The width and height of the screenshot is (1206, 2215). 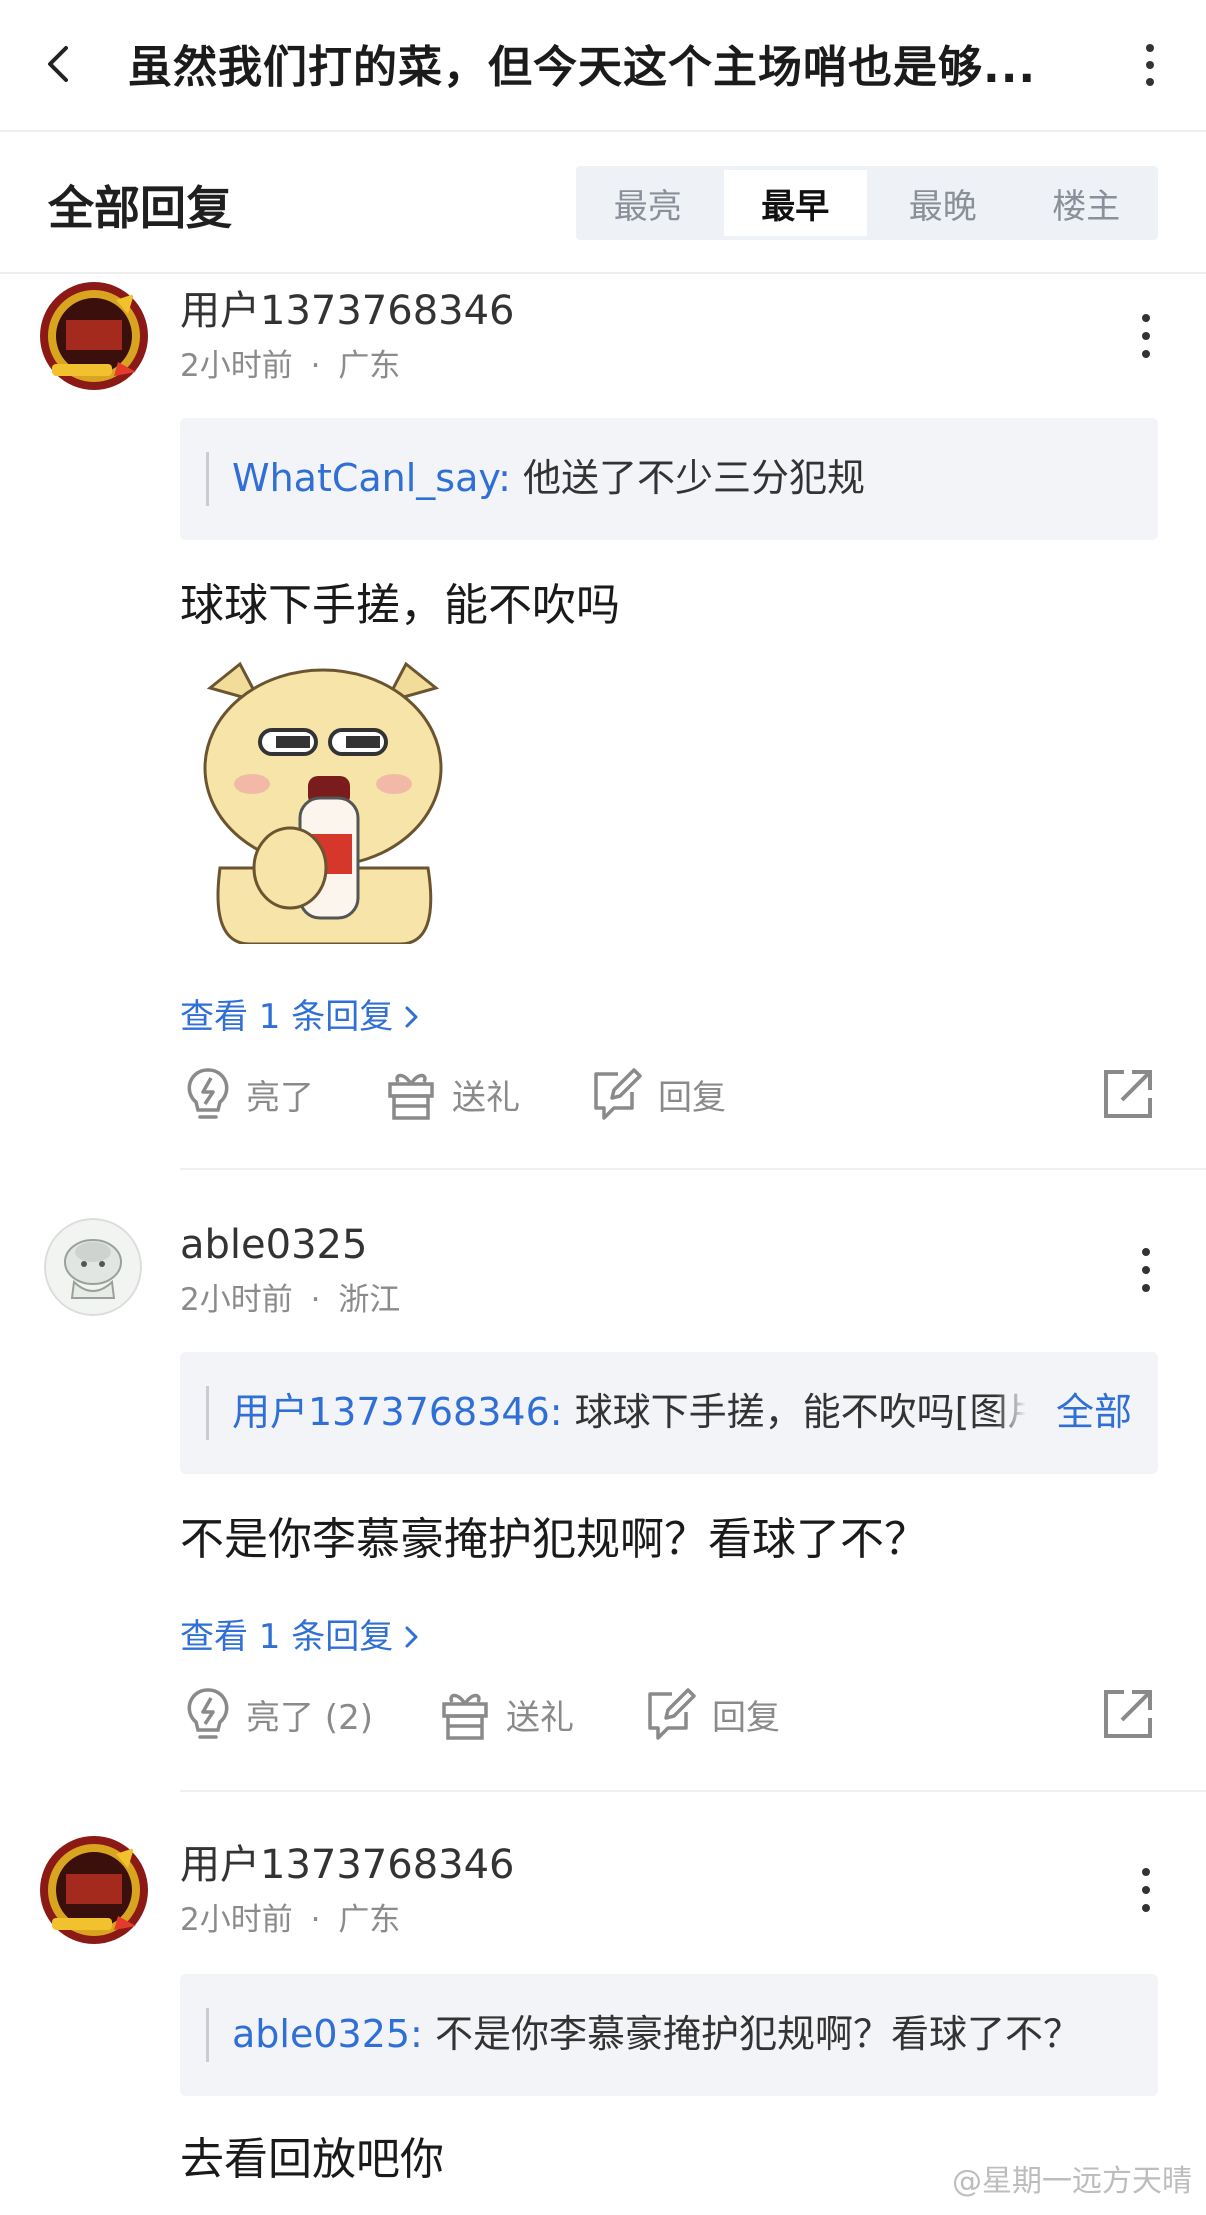 I want to click on back-icon, so click(x=60, y=64).